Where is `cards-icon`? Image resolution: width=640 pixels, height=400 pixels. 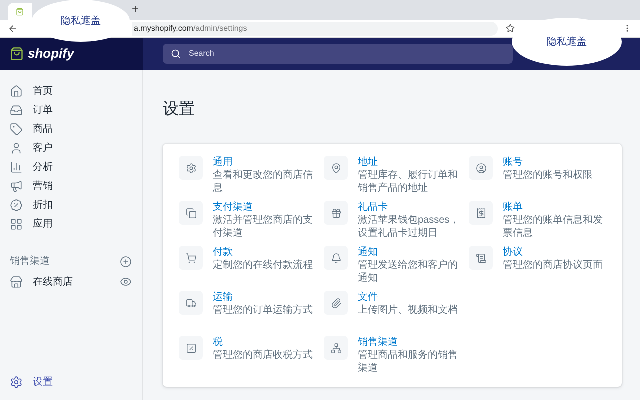 cards-icon is located at coordinates (191, 213).